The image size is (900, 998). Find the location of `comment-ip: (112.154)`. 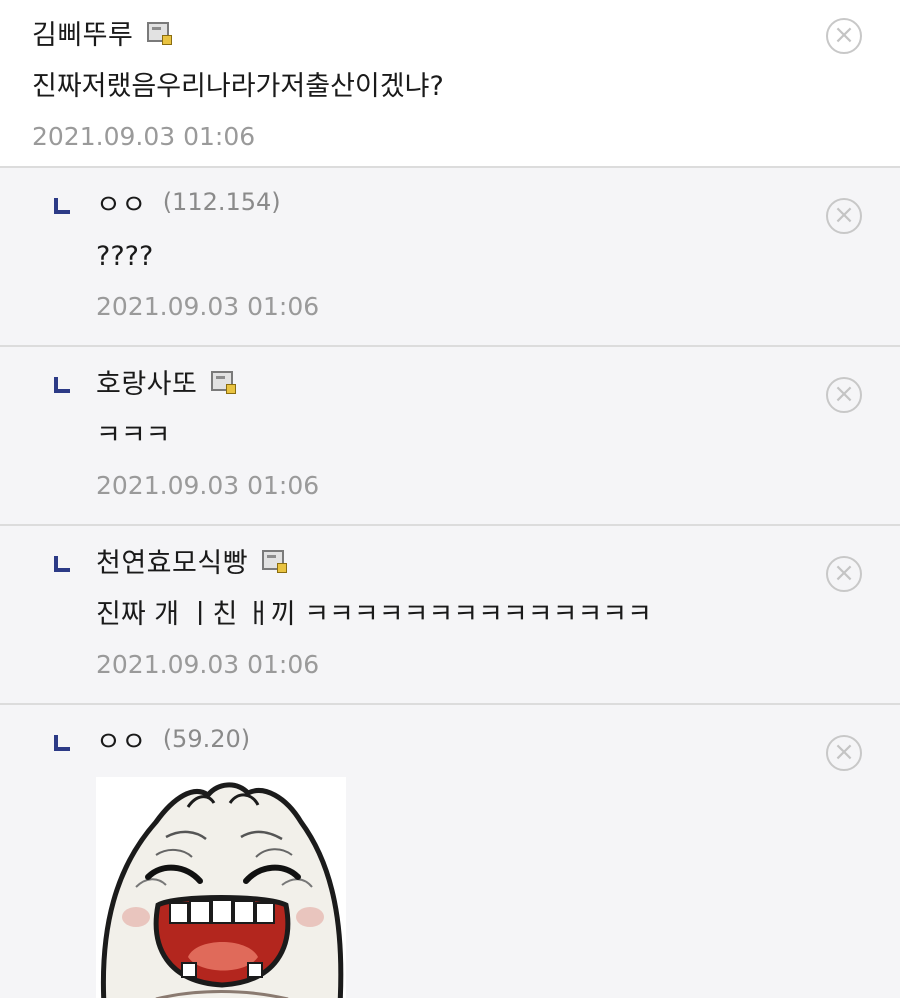

comment-ip: (112.154) is located at coordinates (221, 202).